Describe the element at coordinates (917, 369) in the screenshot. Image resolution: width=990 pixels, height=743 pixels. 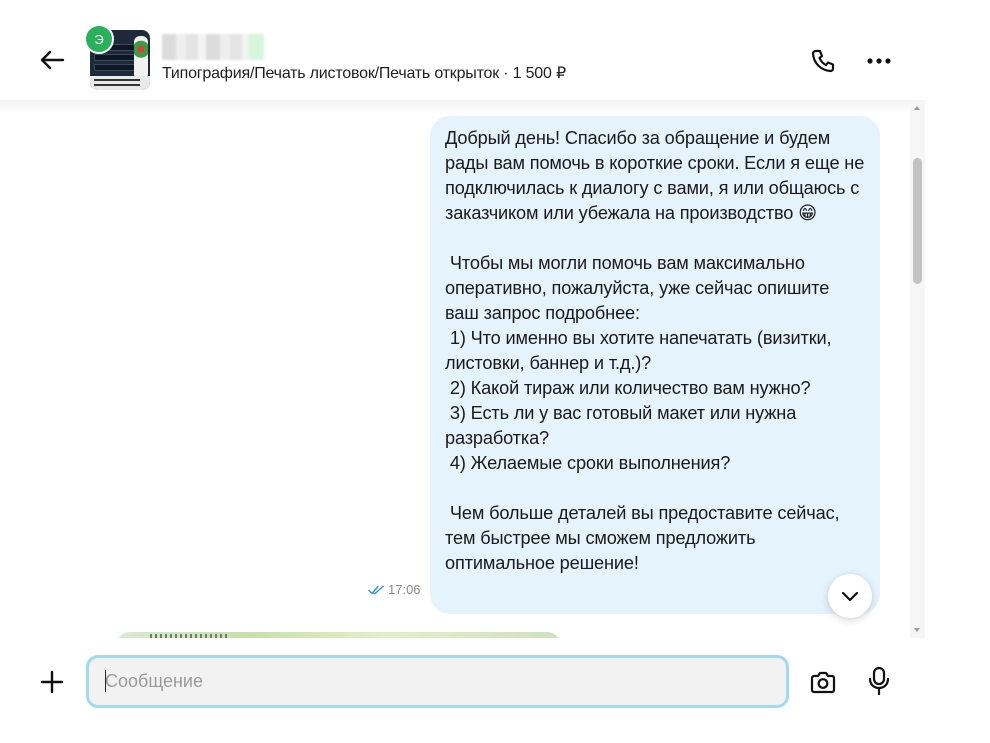
I see `chat-scrollbar` at that location.